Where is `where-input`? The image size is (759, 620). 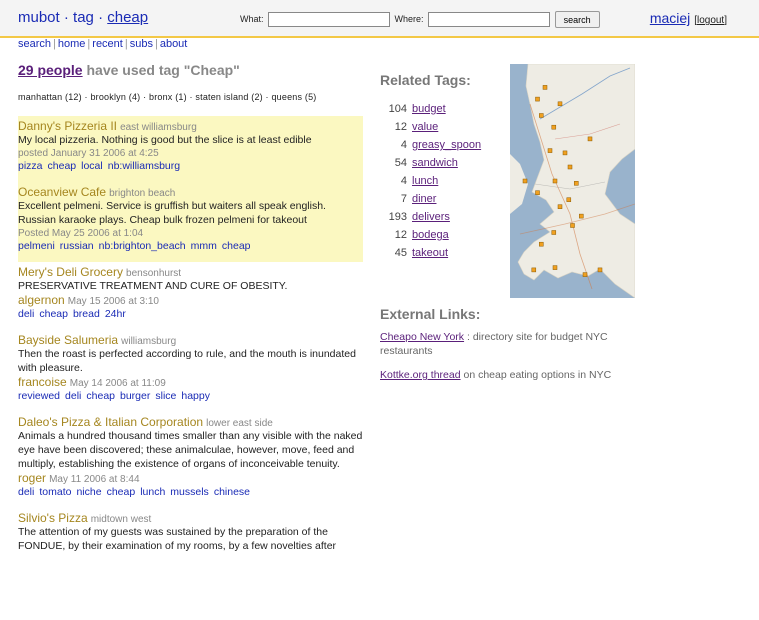
where-input is located at coordinates (489, 19).